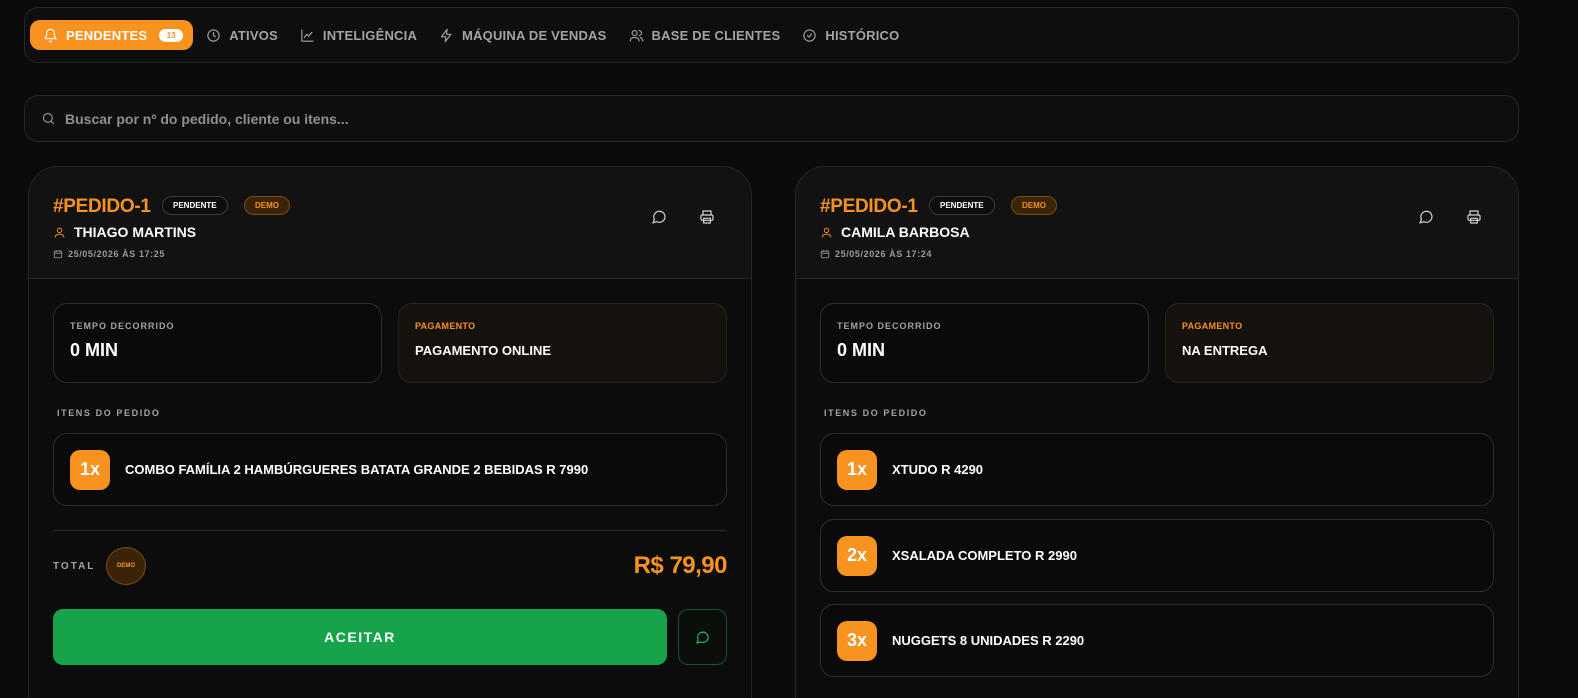 This screenshot has height=698, width=1578. What do you see at coordinates (116, 254) in the screenshot?
I see `order-datetime: 25/05/2026 ÀS 17:25` at bounding box center [116, 254].